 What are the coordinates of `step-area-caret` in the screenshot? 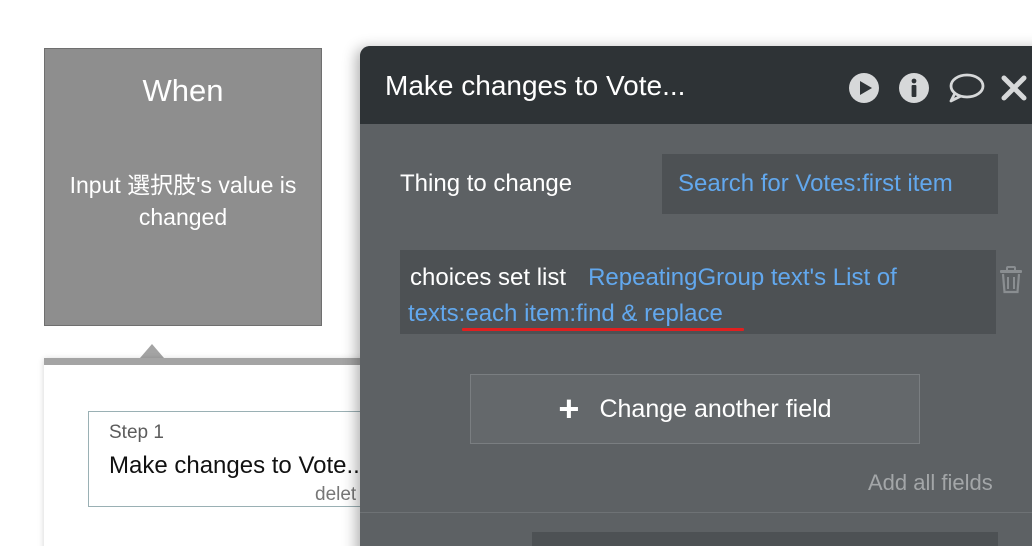 It's located at (152, 351).